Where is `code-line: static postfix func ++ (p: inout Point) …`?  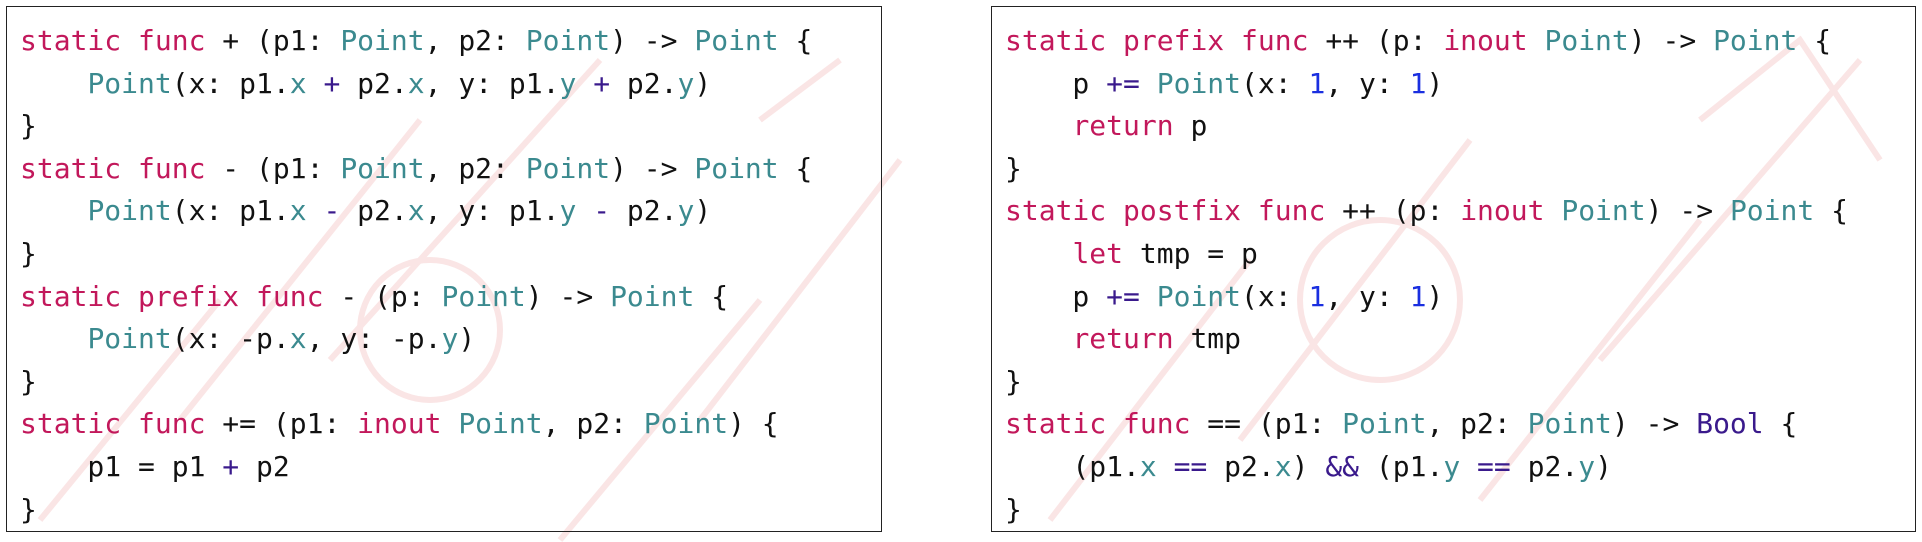
code-line: static postfix func ++ (p: inout Point) … is located at coordinates (1426, 211).